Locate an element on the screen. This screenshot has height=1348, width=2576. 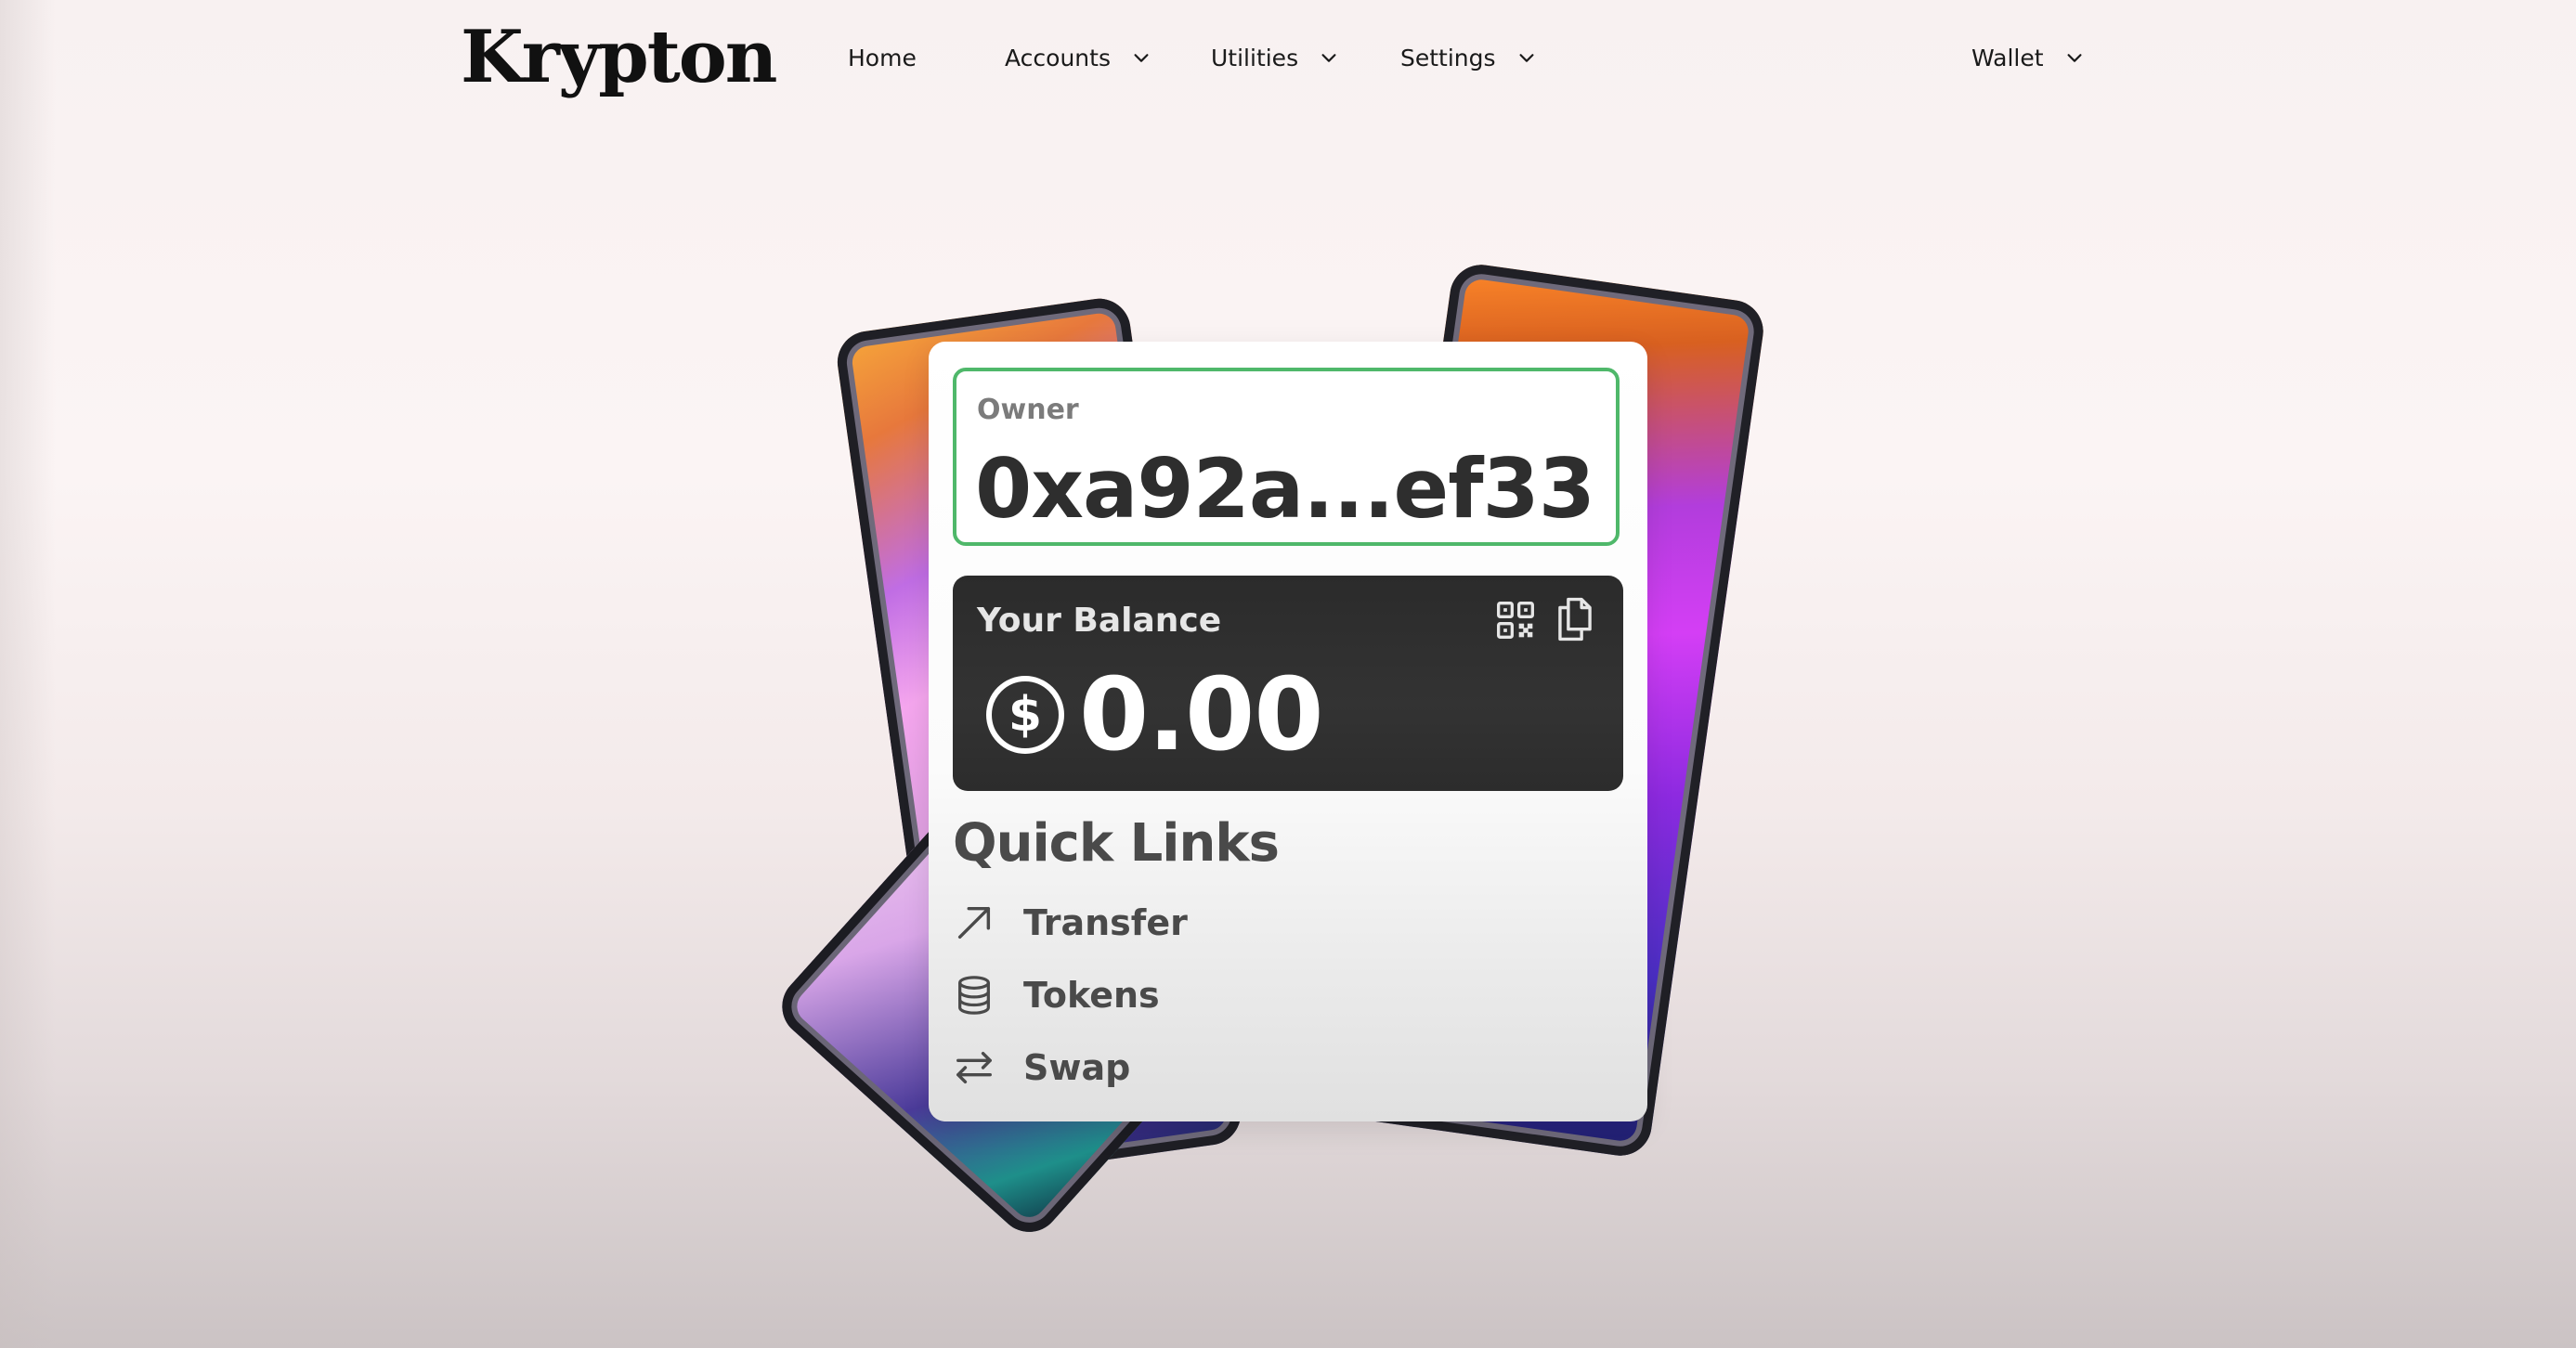
brand-logo: Krypton is located at coordinates (619, 58).